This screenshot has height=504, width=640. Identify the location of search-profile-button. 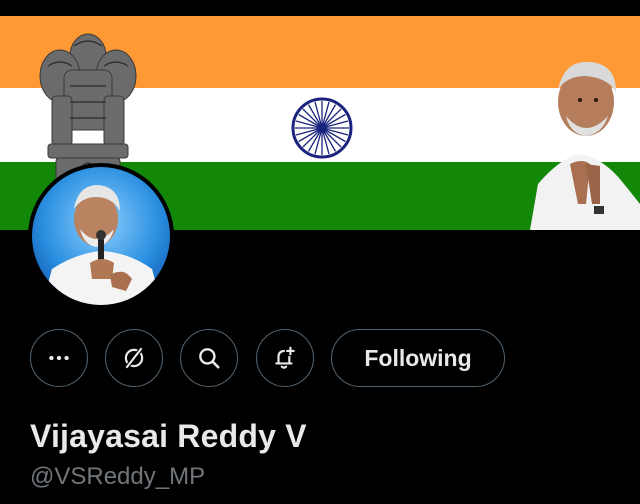
(209, 358).